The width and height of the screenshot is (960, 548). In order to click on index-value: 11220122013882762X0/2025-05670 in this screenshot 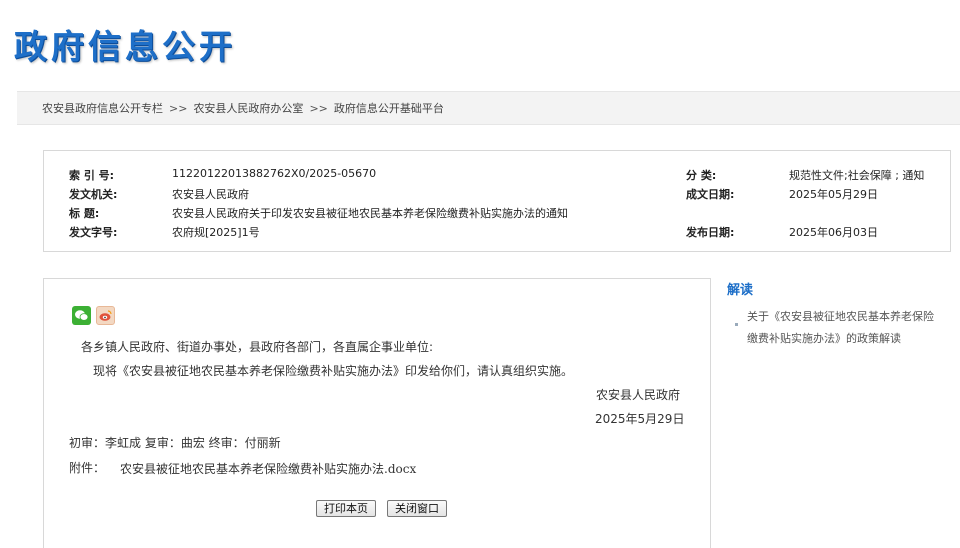, I will do `click(274, 173)`.